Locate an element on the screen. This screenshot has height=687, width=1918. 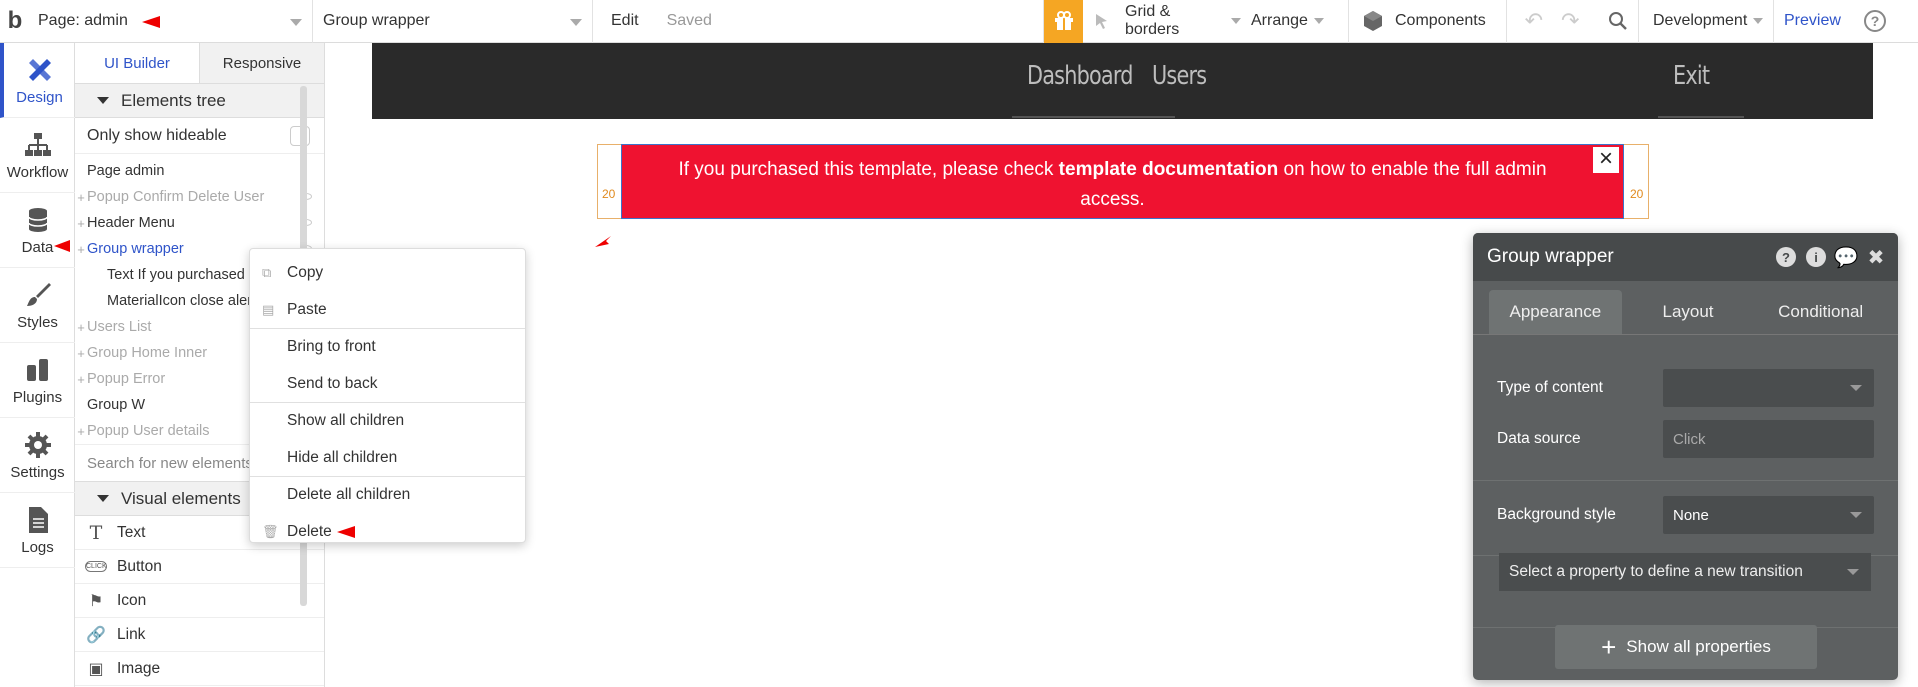
info-icon: i is located at coordinates (1816, 257).